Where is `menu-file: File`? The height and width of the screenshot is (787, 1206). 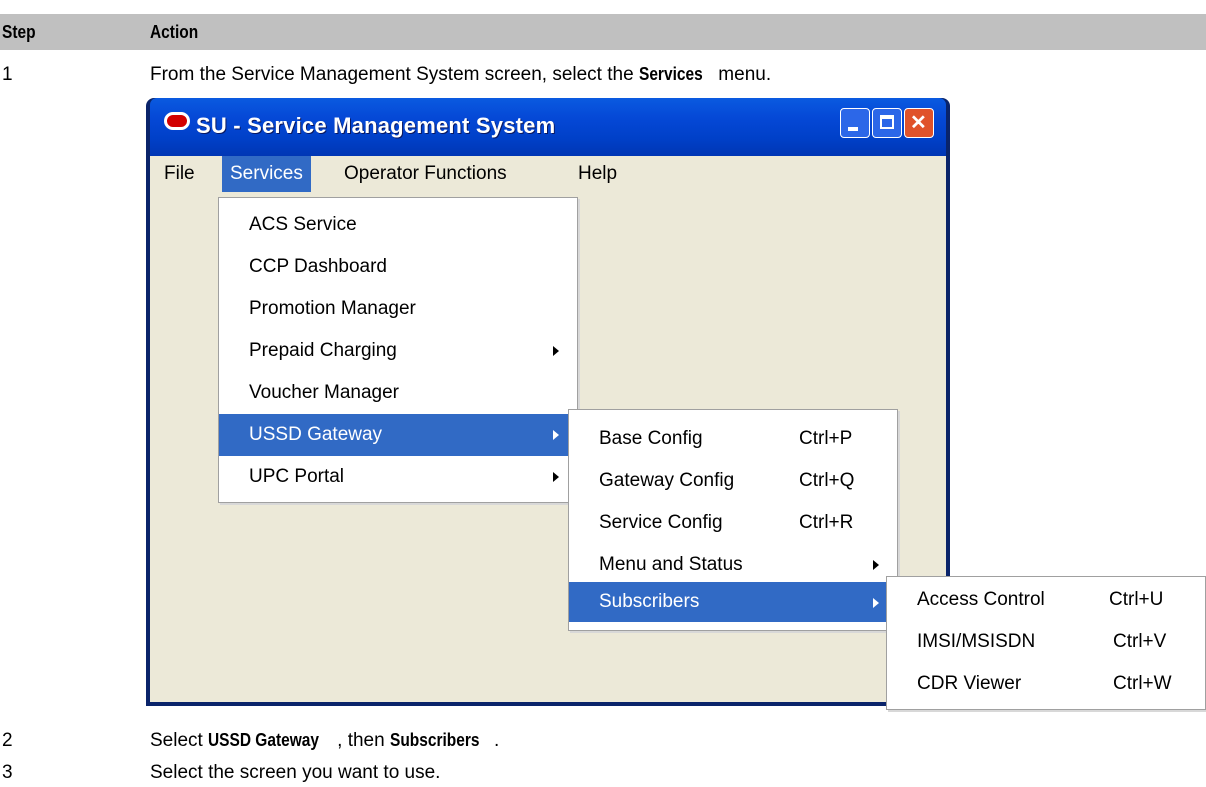 menu-file: File is located at coordinates (179, 174).